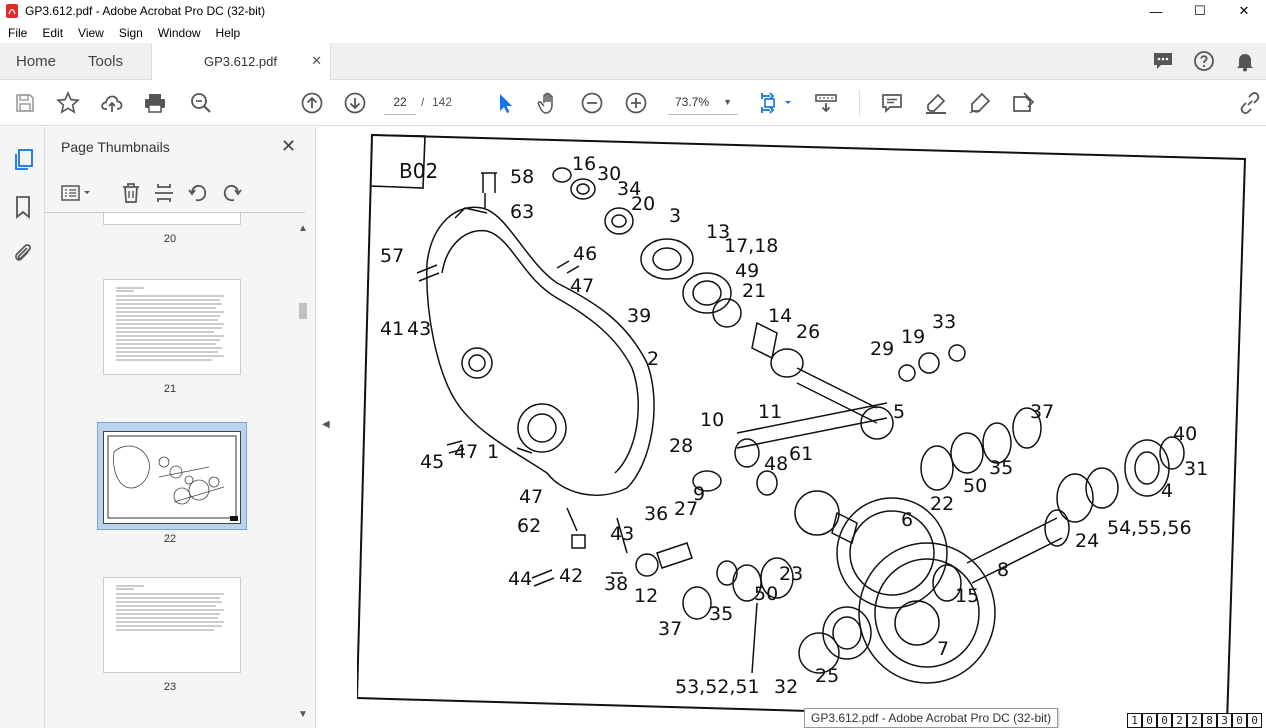 The height and width of the screenshot is (728, 1266). I want to click on thumbnail-label: 23, so click(170, 687).